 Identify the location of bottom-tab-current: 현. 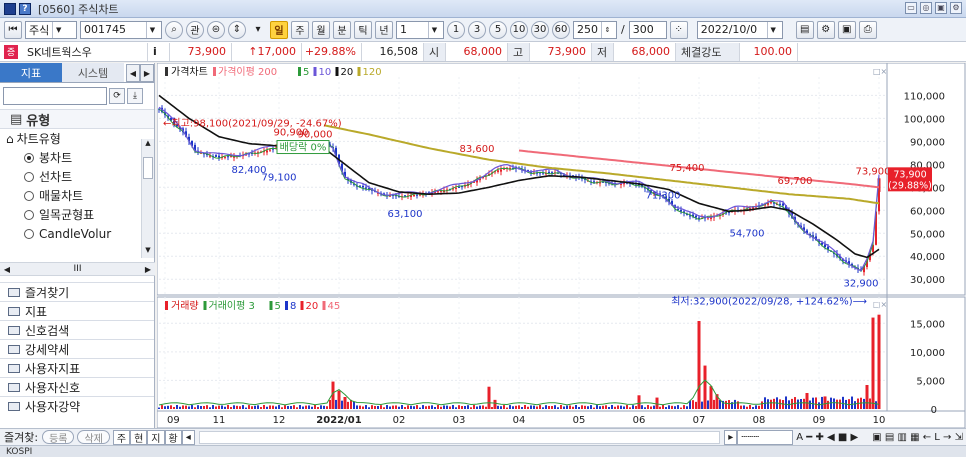
(139, 437).